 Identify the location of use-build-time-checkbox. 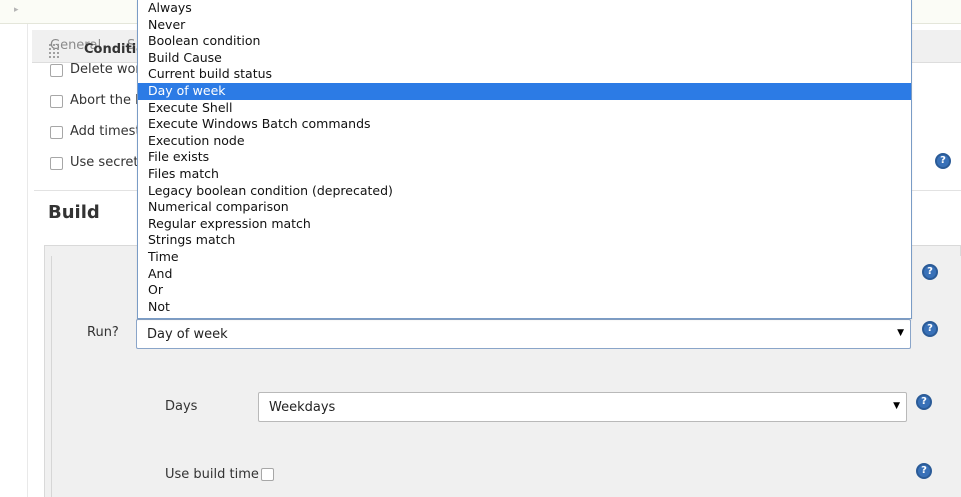
(267, 474).